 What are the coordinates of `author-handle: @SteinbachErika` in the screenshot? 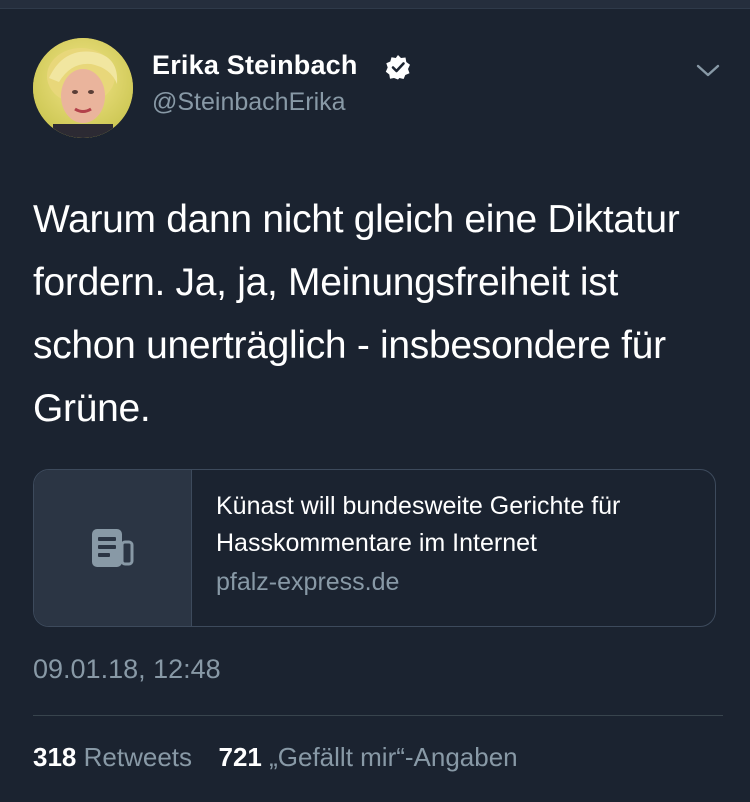 It's located at (249, 102).